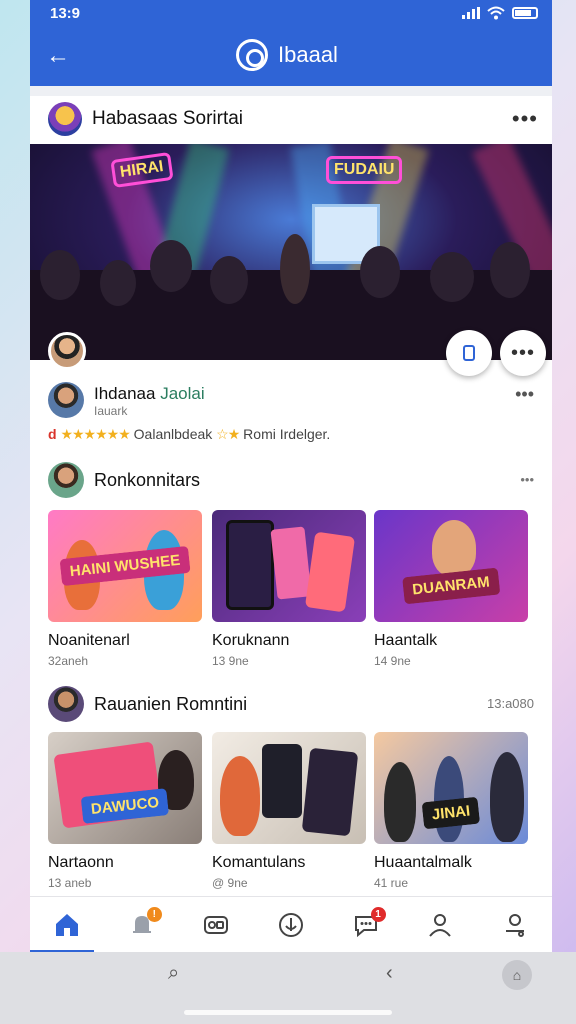 This screenshot has width=576, height=1024. I want to click on app-logo-icon, so click(252, 55).